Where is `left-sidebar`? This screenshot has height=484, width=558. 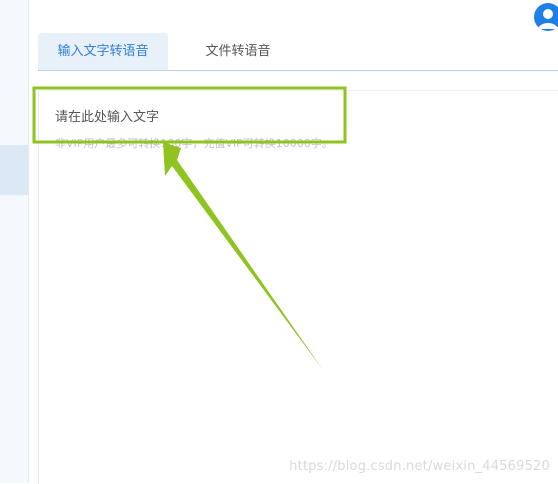
left-sidebar is located at coordinates (14, 241).